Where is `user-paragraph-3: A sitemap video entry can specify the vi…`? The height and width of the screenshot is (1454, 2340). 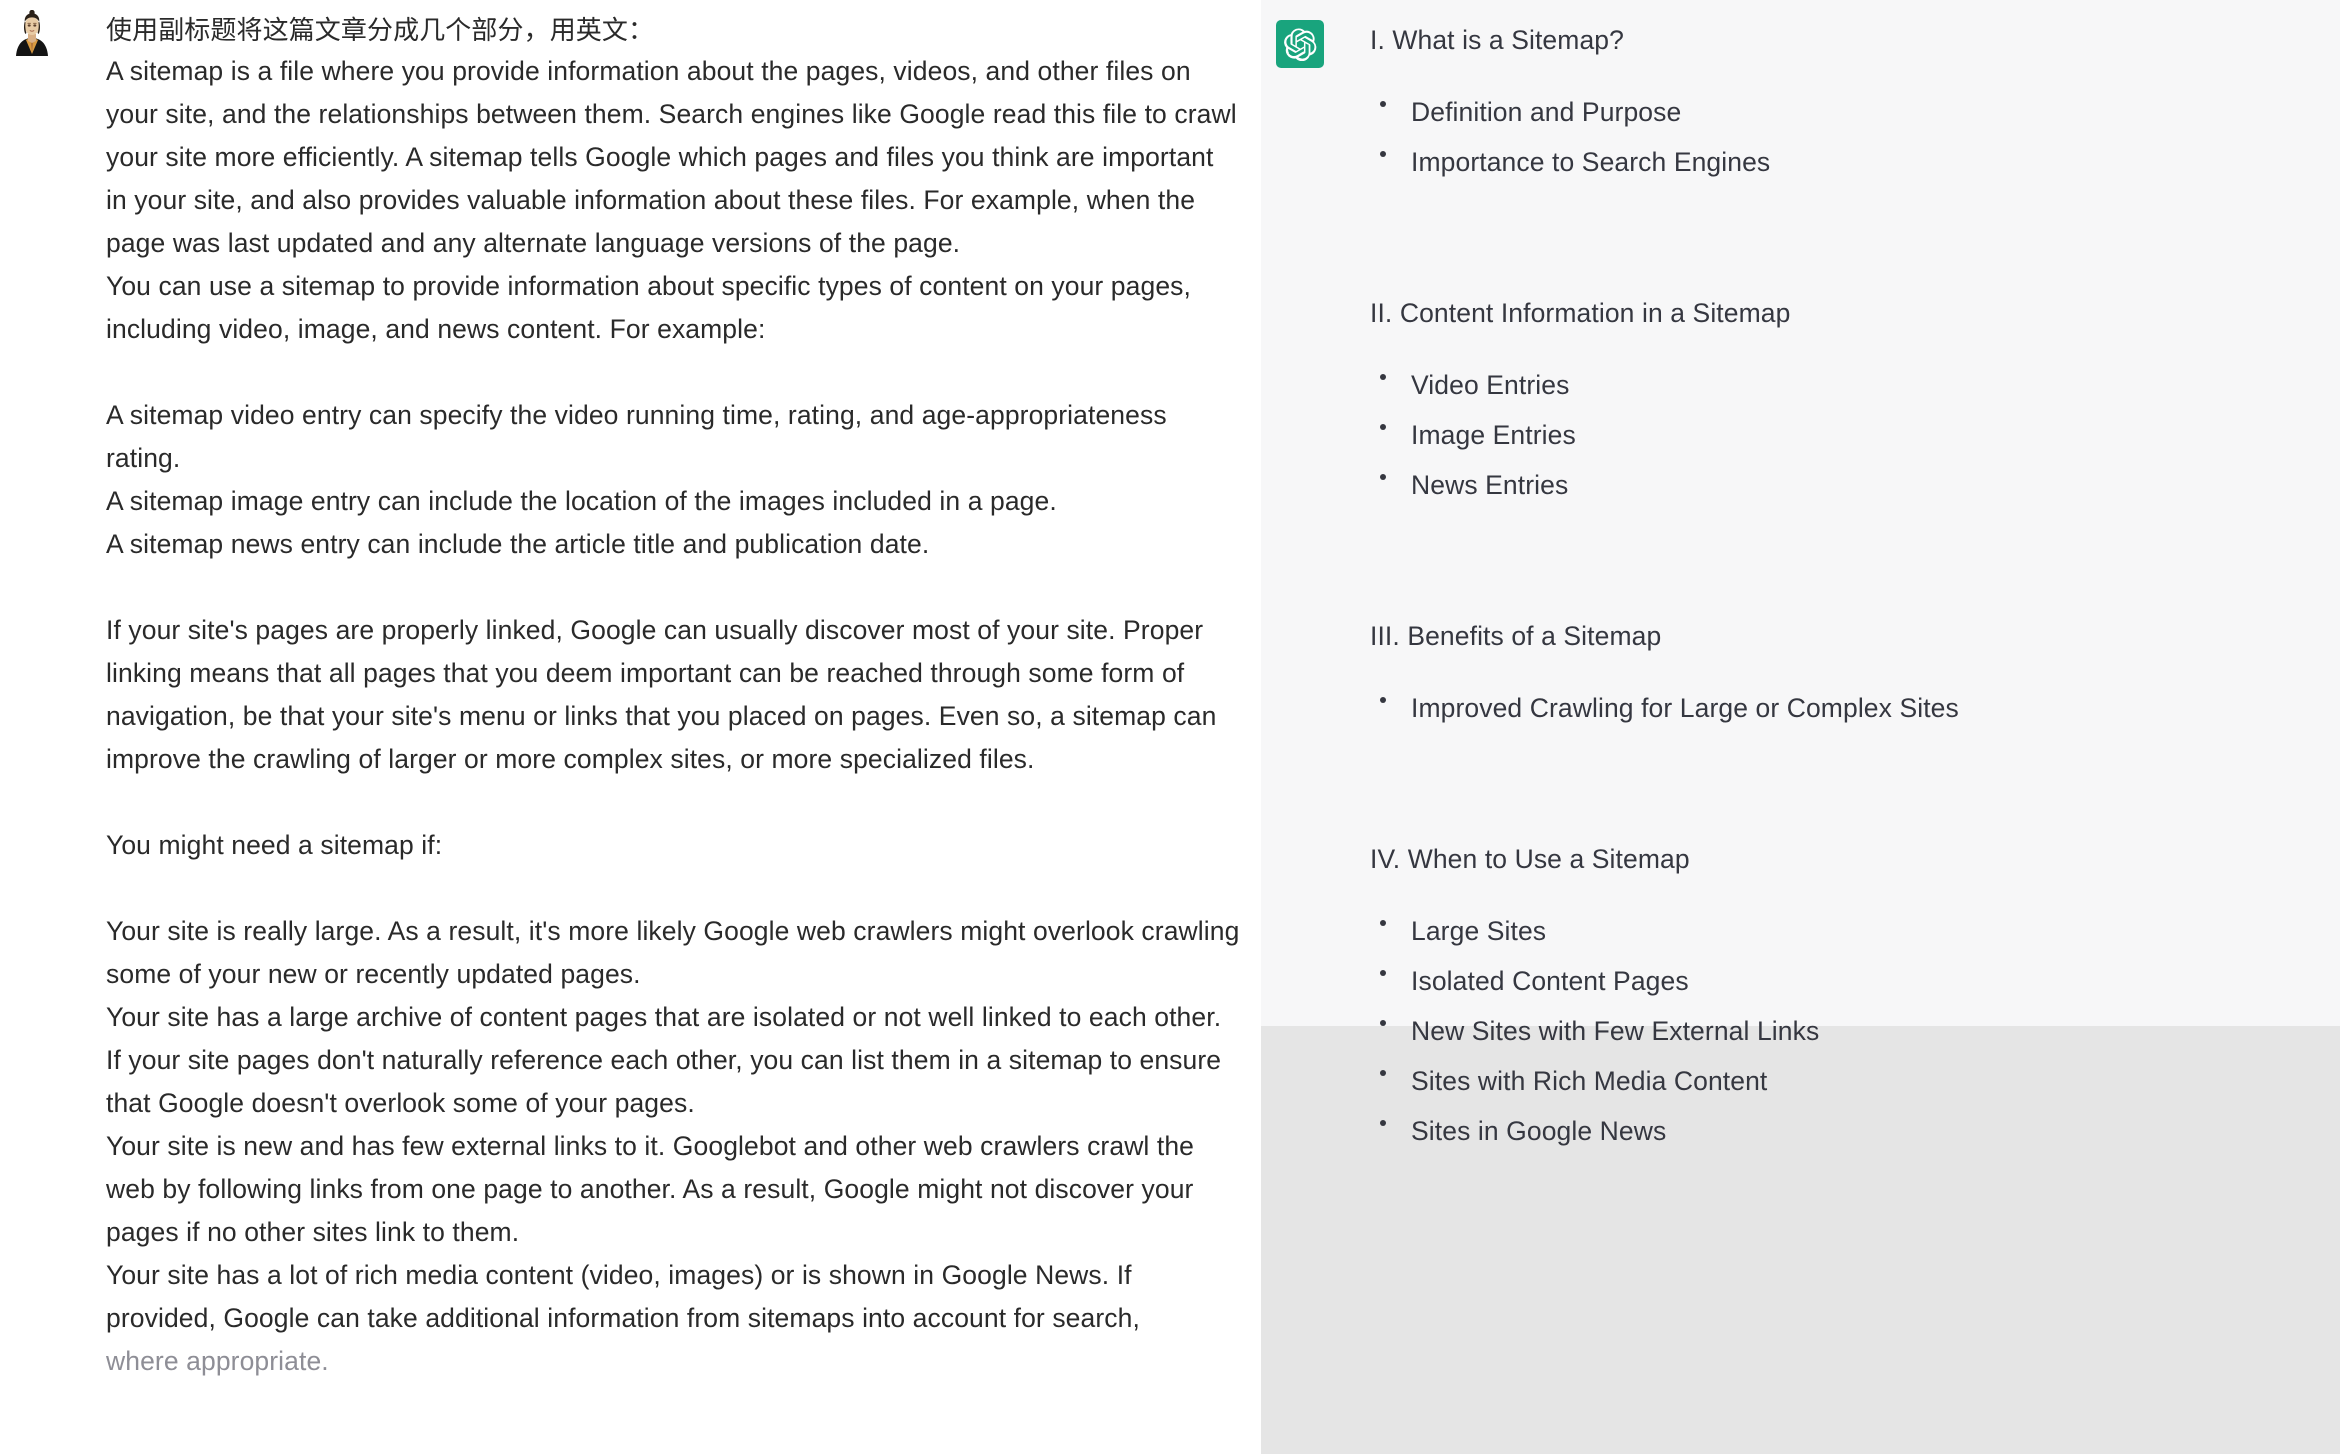 user-paragraph-3: A sitemap video entry can specify the vi… is located at coordinates (636, 436).